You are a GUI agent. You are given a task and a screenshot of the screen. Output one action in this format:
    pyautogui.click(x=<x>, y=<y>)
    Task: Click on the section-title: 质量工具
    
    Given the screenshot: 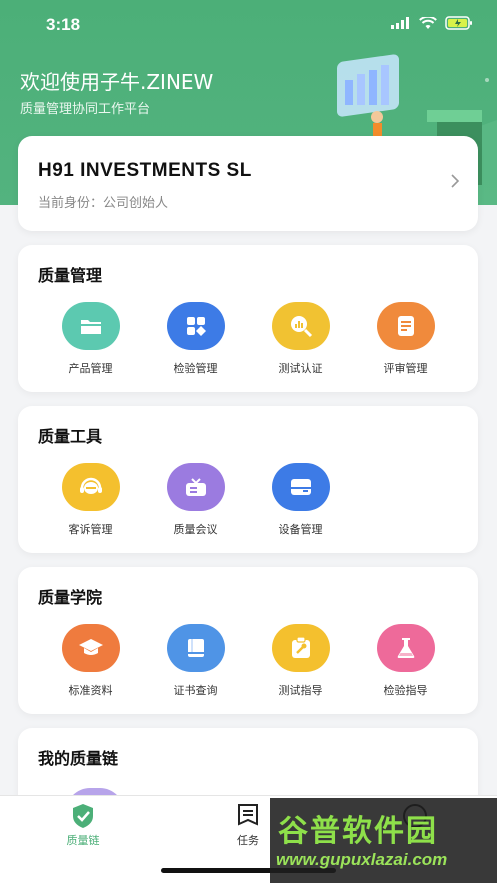 What is the action you would take?
    pyautogui.click(x=70, y=436)
    